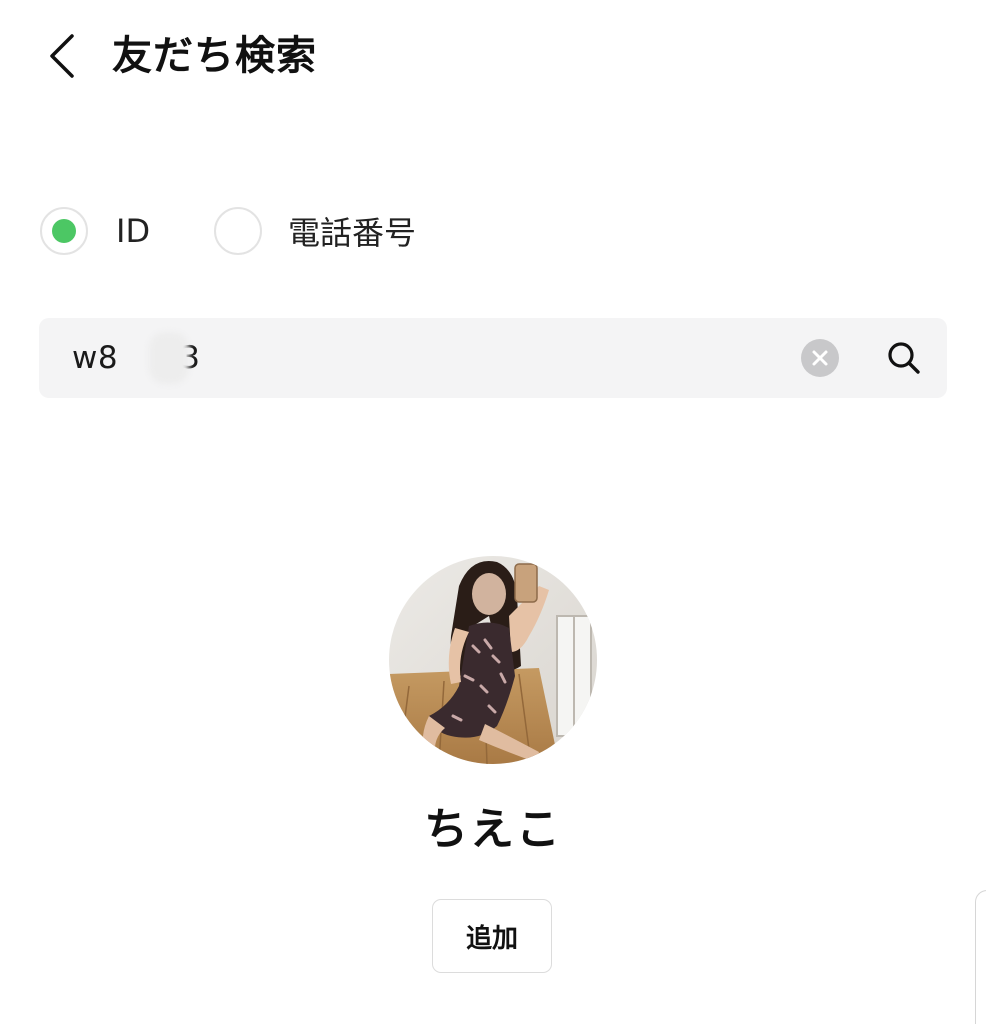  I want to click on avatar, so click(493, 660).